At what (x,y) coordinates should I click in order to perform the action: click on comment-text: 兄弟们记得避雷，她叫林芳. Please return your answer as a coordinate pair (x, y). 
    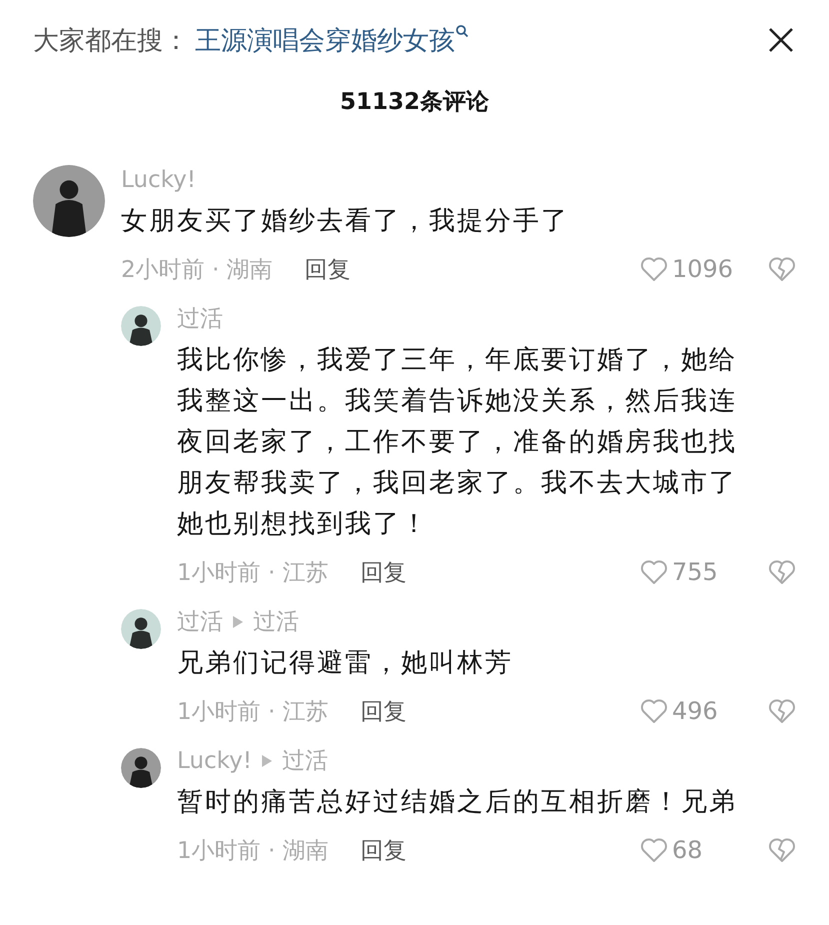
    Looking at the image, I should click on (345, 663).